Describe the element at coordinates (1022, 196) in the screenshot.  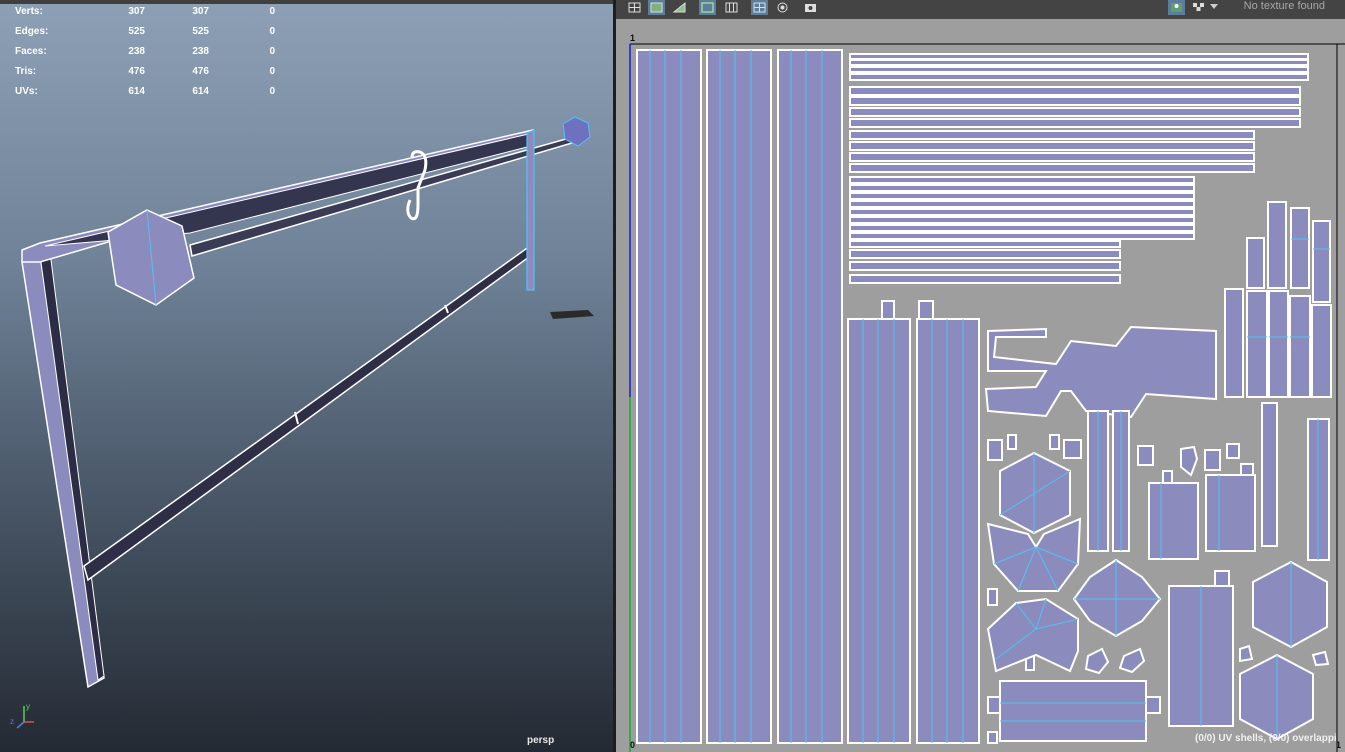
I see `uv-shell-h15` at that location.